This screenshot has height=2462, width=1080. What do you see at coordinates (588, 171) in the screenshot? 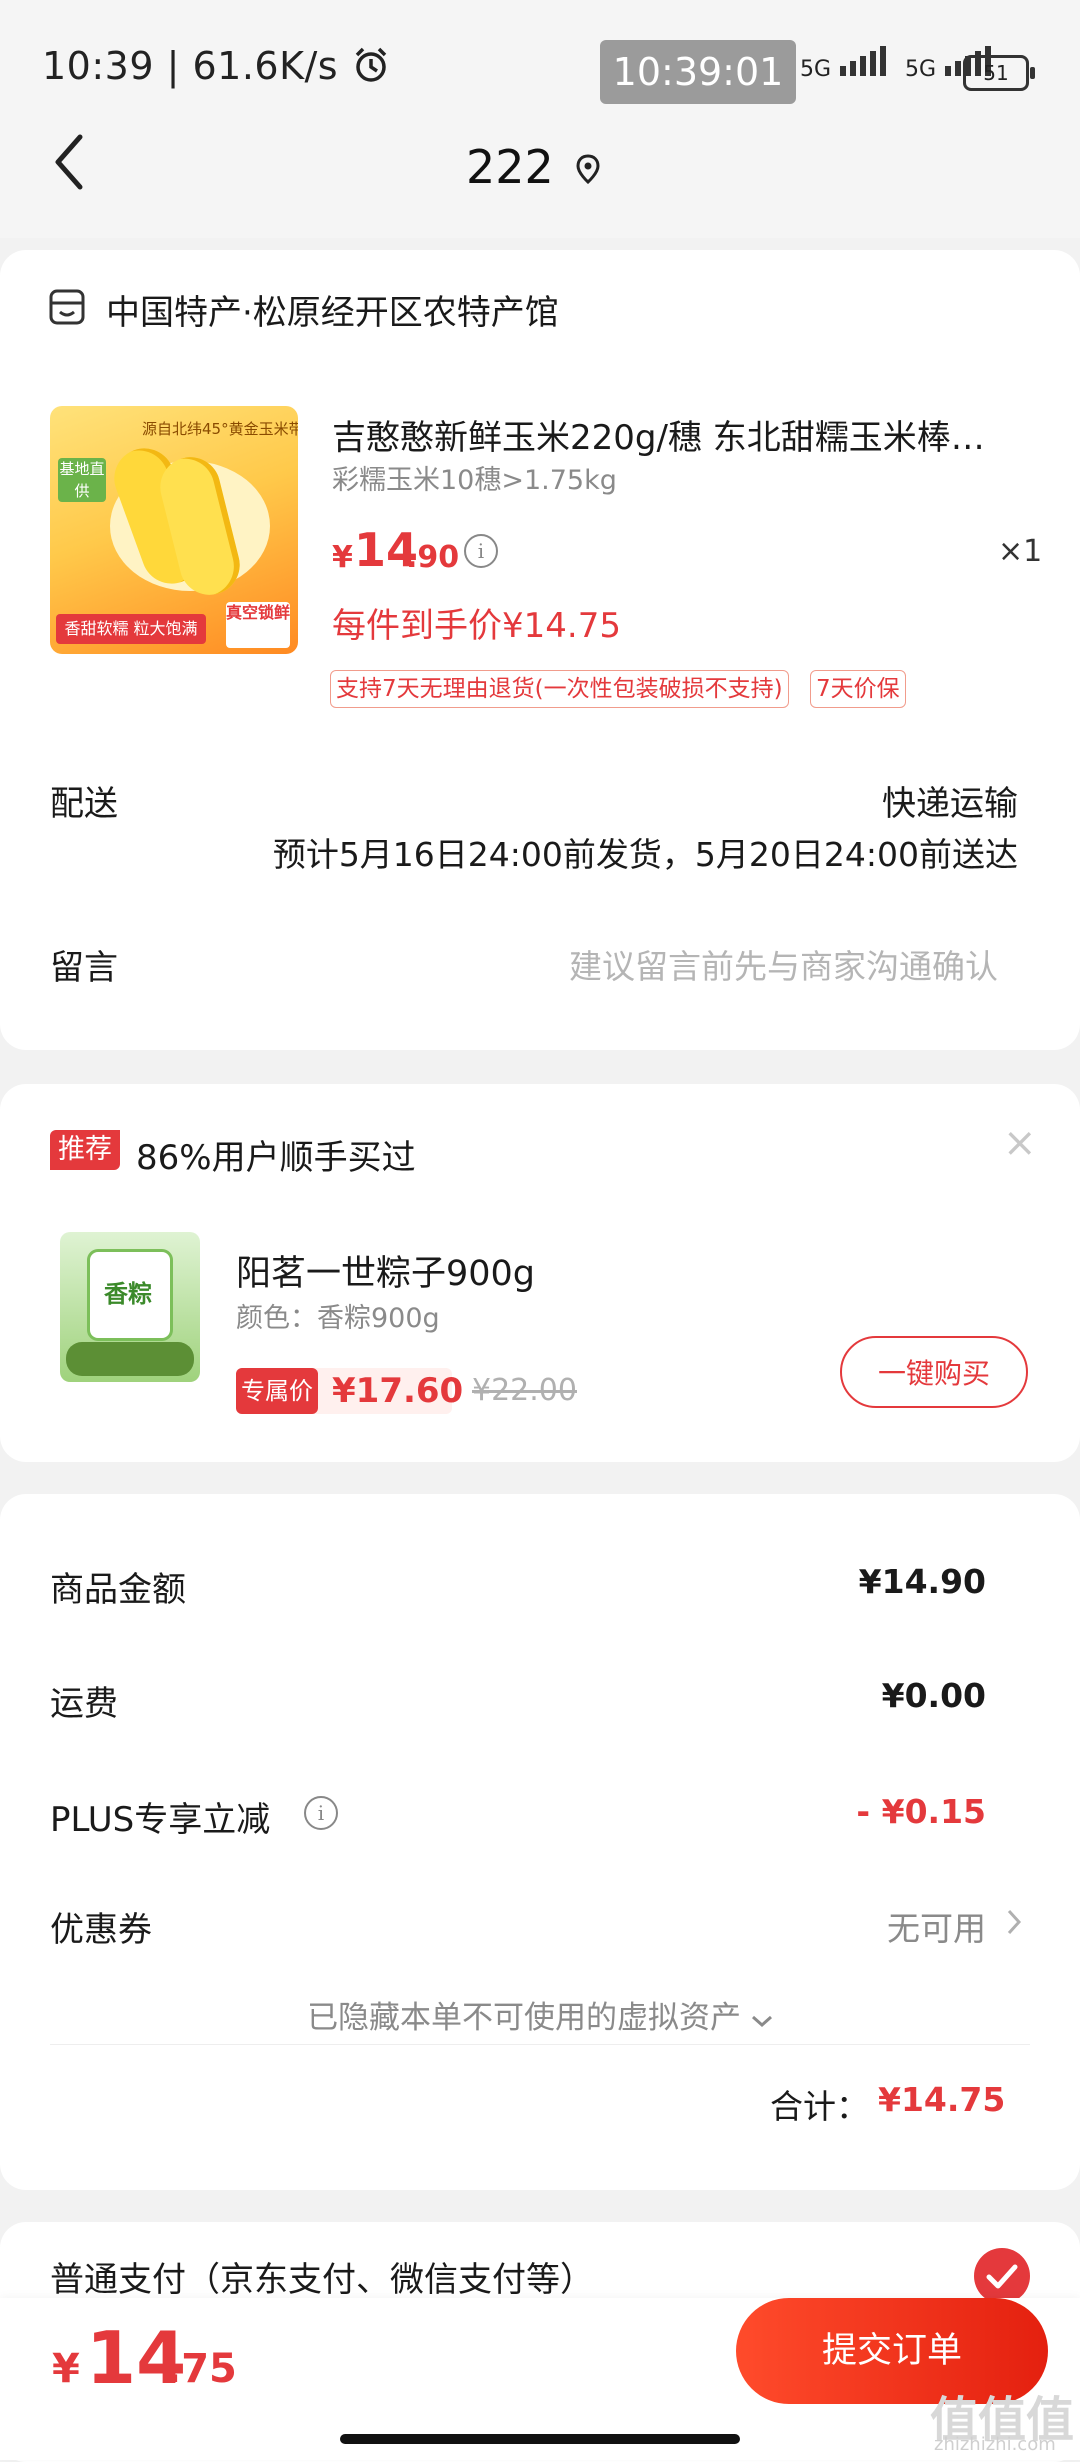
I see `location-pin-icon` at bounding box center [588, 171].